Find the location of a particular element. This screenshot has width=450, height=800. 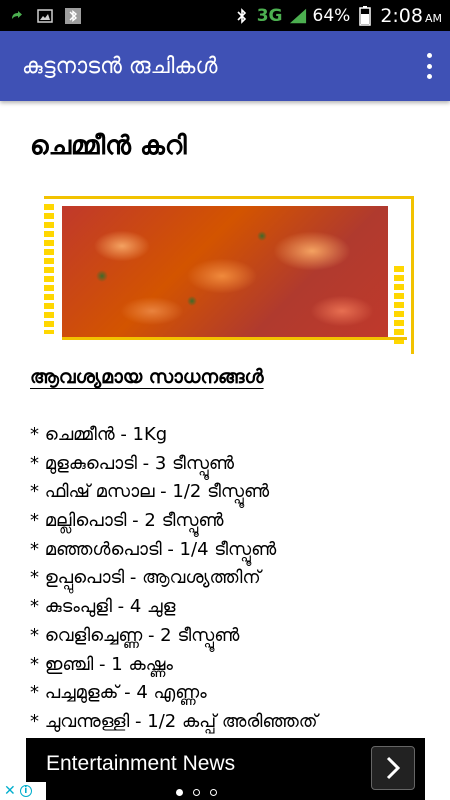

prawn-curry-photo is located at coordinates (225, 272).